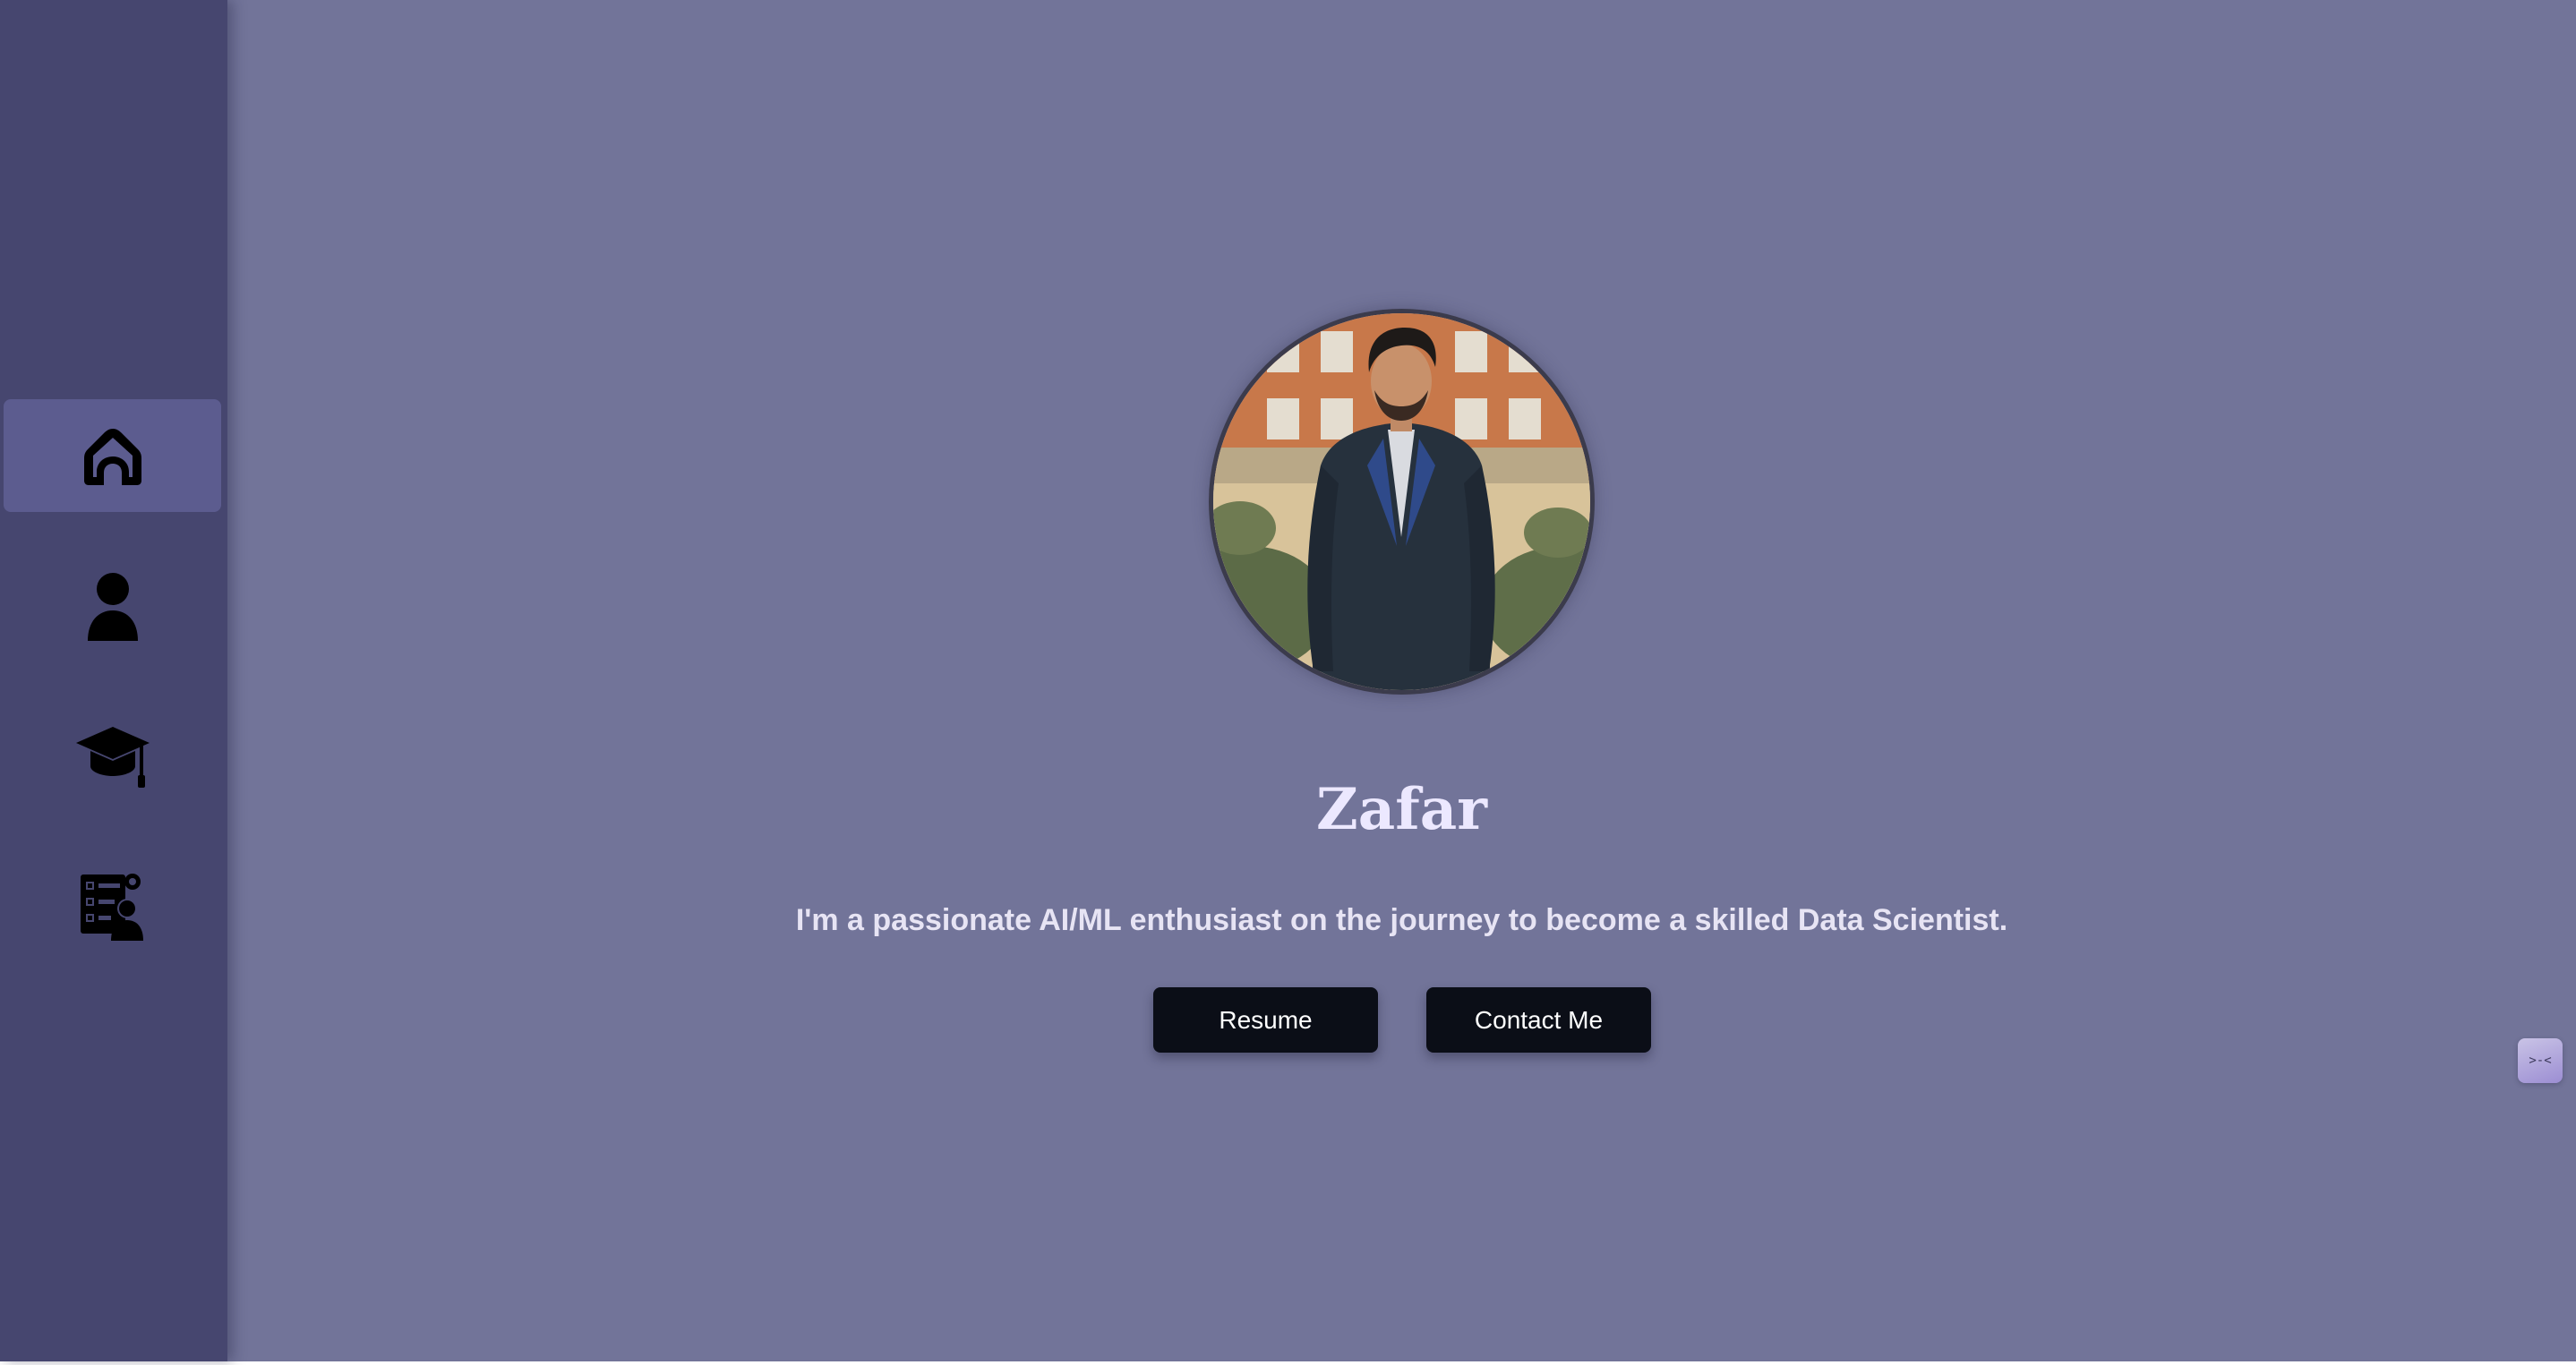 This screenshot has width=2576, height=1365. I want to click on profile-name: Zafar, so click(1401, 809).